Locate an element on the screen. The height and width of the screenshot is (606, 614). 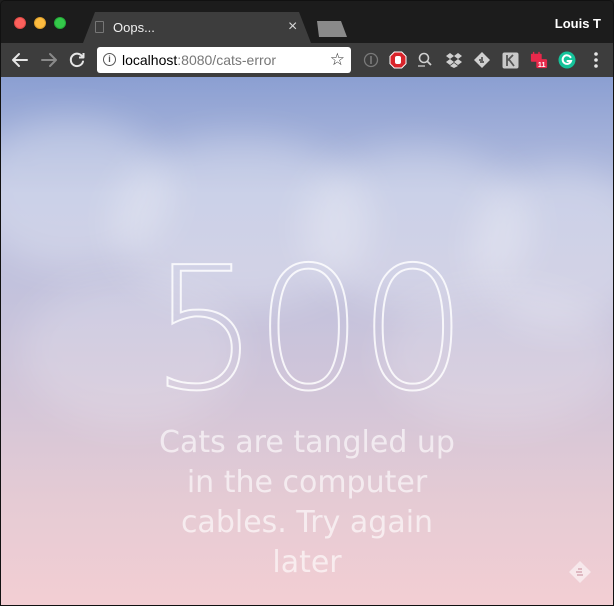
back-button is located at coordinates (20, 60).